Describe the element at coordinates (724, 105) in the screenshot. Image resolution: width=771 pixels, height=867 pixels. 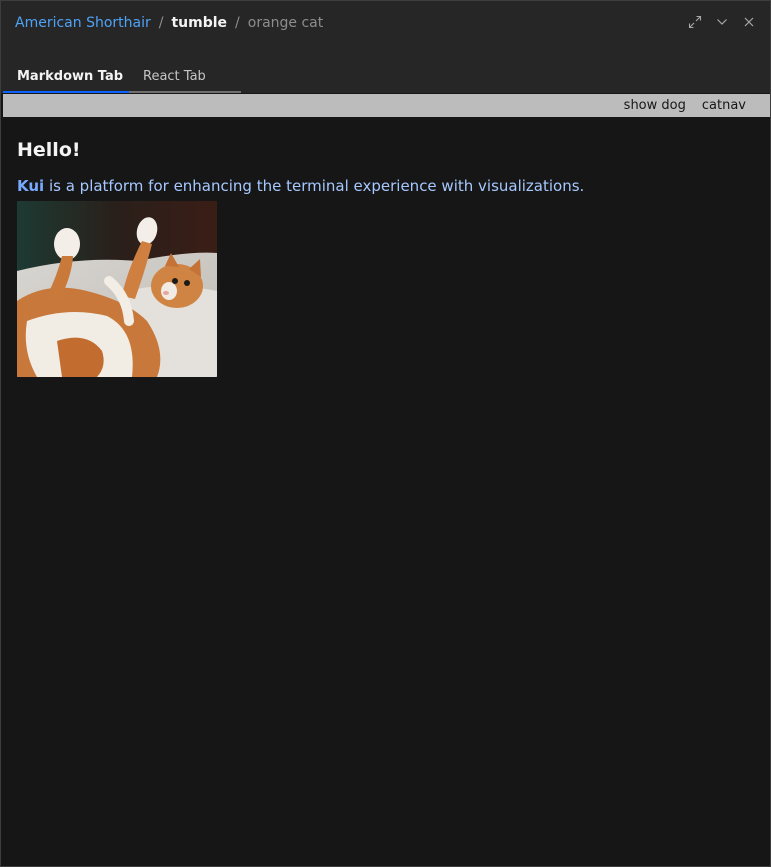
I see `catnav-button: catnav` at that location.